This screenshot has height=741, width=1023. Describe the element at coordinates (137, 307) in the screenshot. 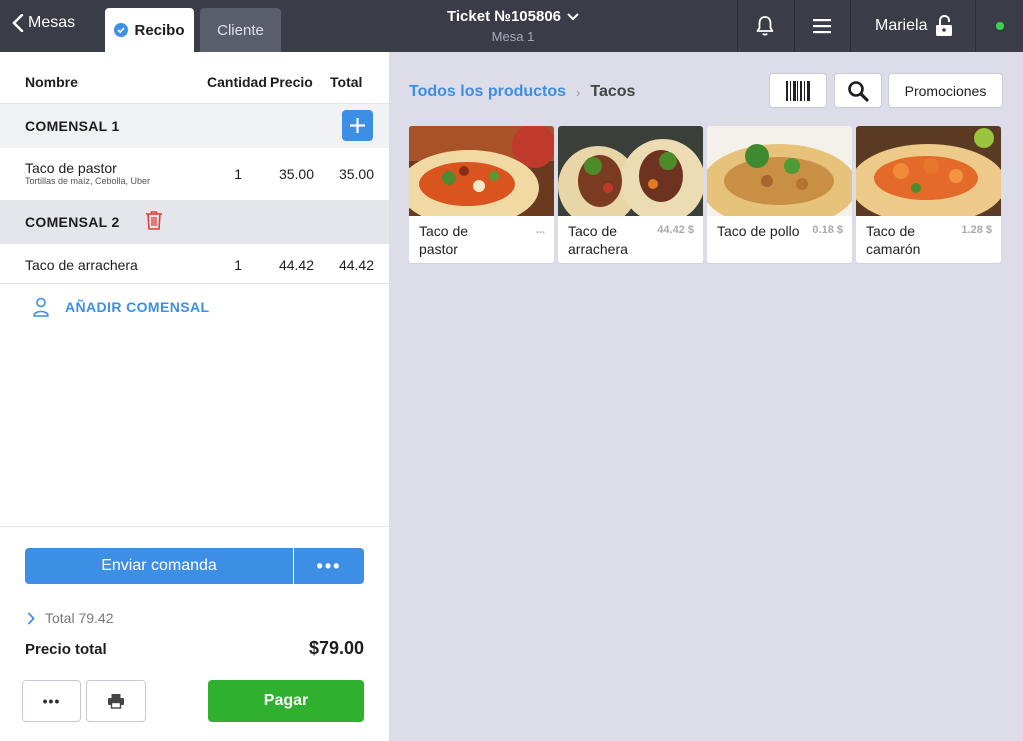

I see `add-comensal-label: AÑADIR COMENSAL` at that location.